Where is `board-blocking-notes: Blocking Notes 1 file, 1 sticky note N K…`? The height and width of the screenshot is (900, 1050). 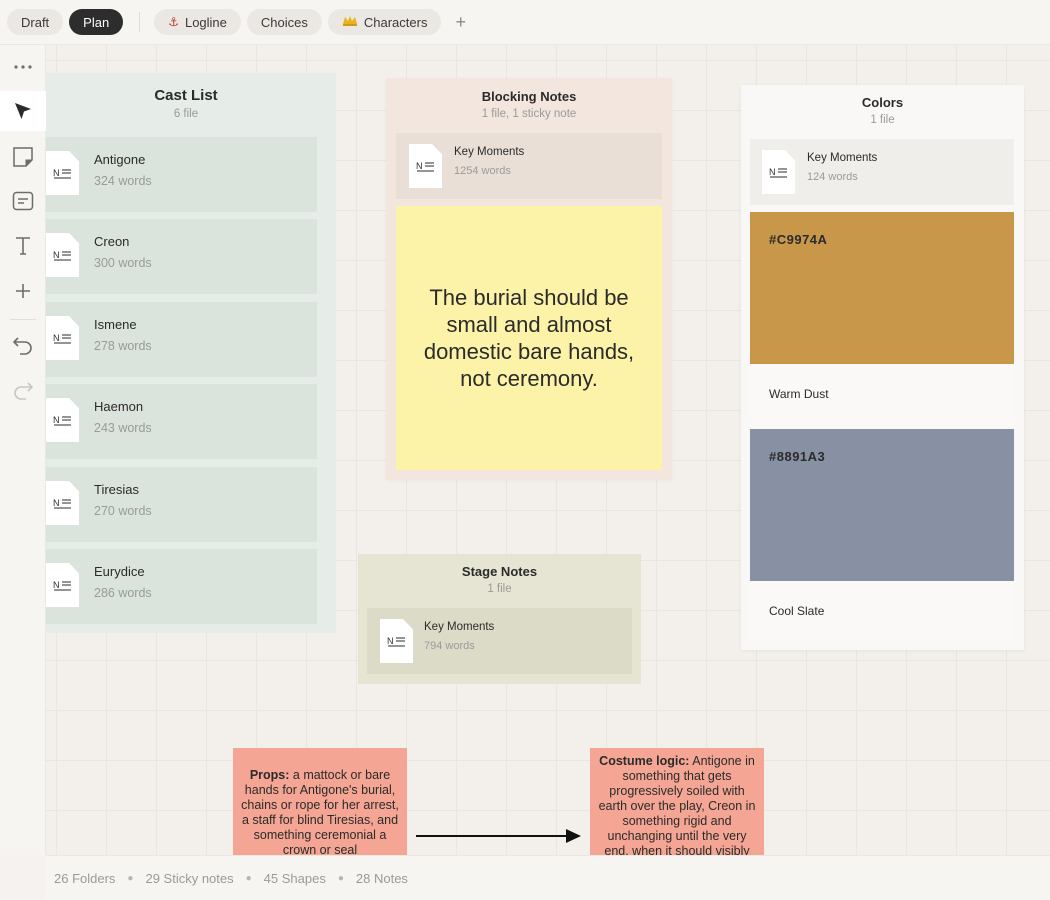 board-blocking-notes: Blocking Notes 1 file, 1 sticky note N K… is located at coordinates (529, 279).